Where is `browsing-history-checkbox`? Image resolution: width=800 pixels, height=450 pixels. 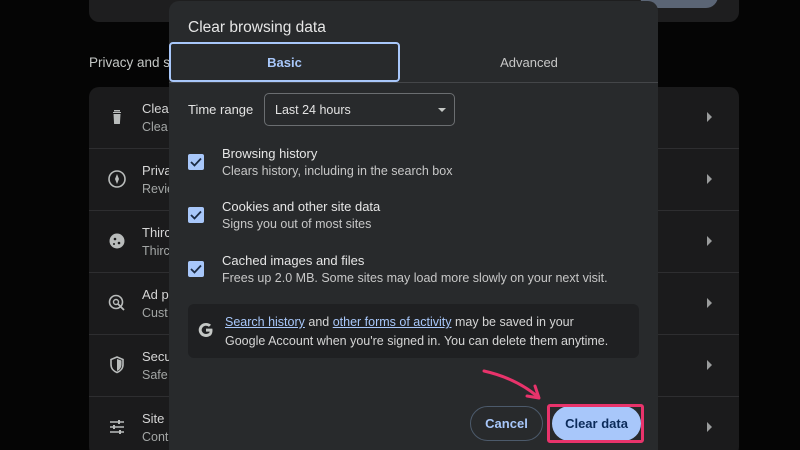
browsing-history-checkbox is located at coordinates (196, 162).